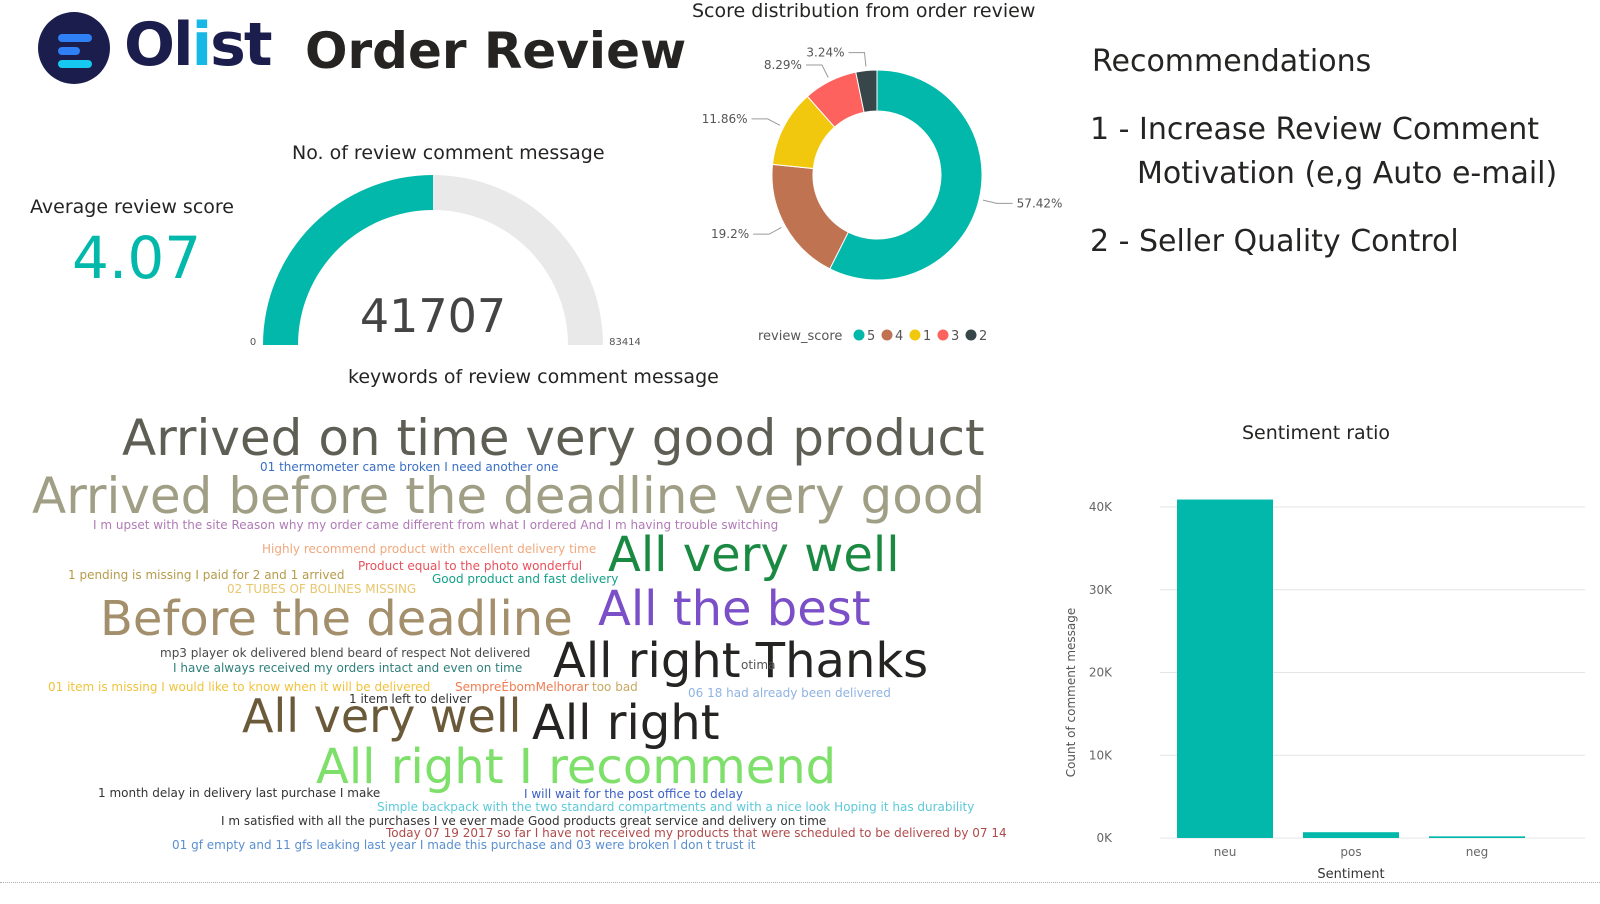  Describe the element at coordinates (1101, 507) in the screenshot. I see `y-tick-label: 40K` at that location.